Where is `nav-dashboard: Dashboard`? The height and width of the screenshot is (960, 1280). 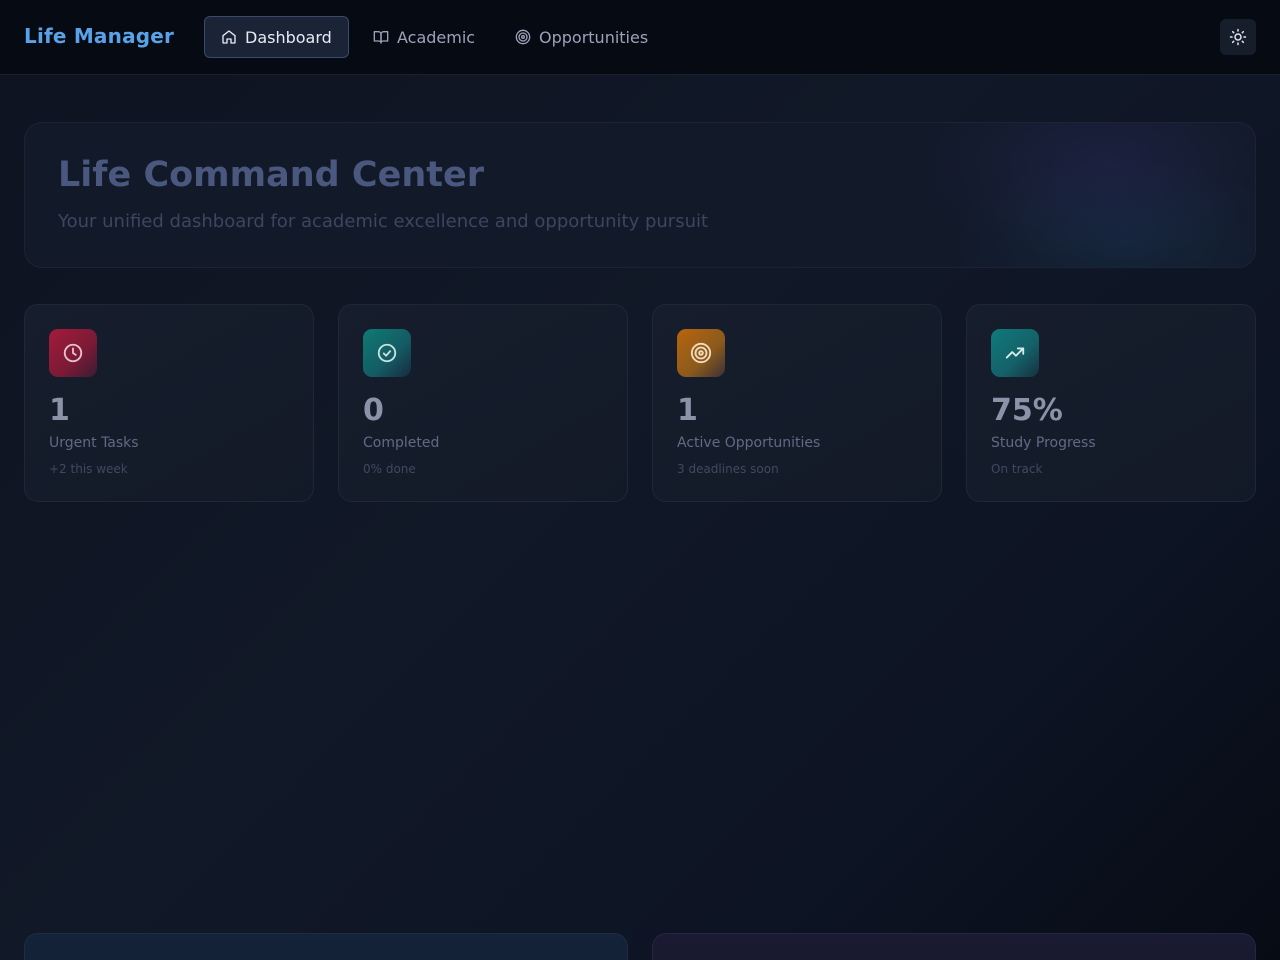 nav-dashboard: Dashboard is located at coordinates (276, 37).